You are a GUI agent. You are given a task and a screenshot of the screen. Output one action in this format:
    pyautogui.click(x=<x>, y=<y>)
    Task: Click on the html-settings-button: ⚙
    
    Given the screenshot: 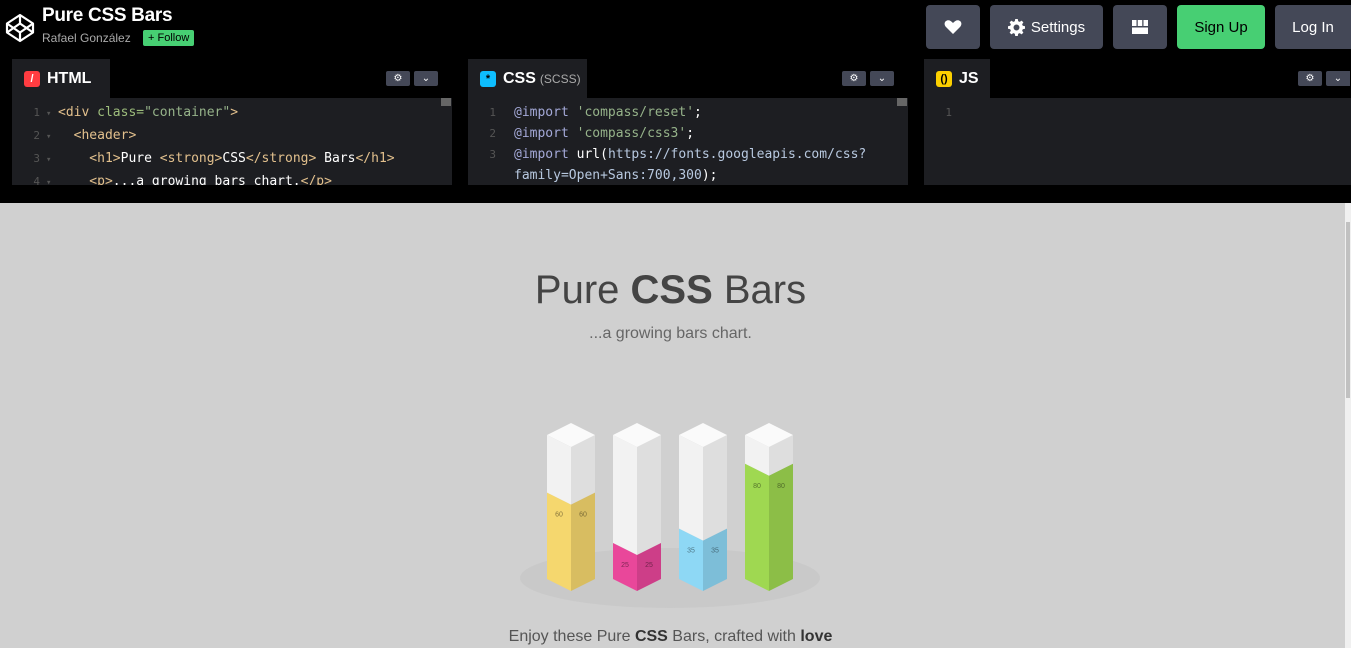 What is the action you would take?
    pyautogui.click(x=398, y=78)
    